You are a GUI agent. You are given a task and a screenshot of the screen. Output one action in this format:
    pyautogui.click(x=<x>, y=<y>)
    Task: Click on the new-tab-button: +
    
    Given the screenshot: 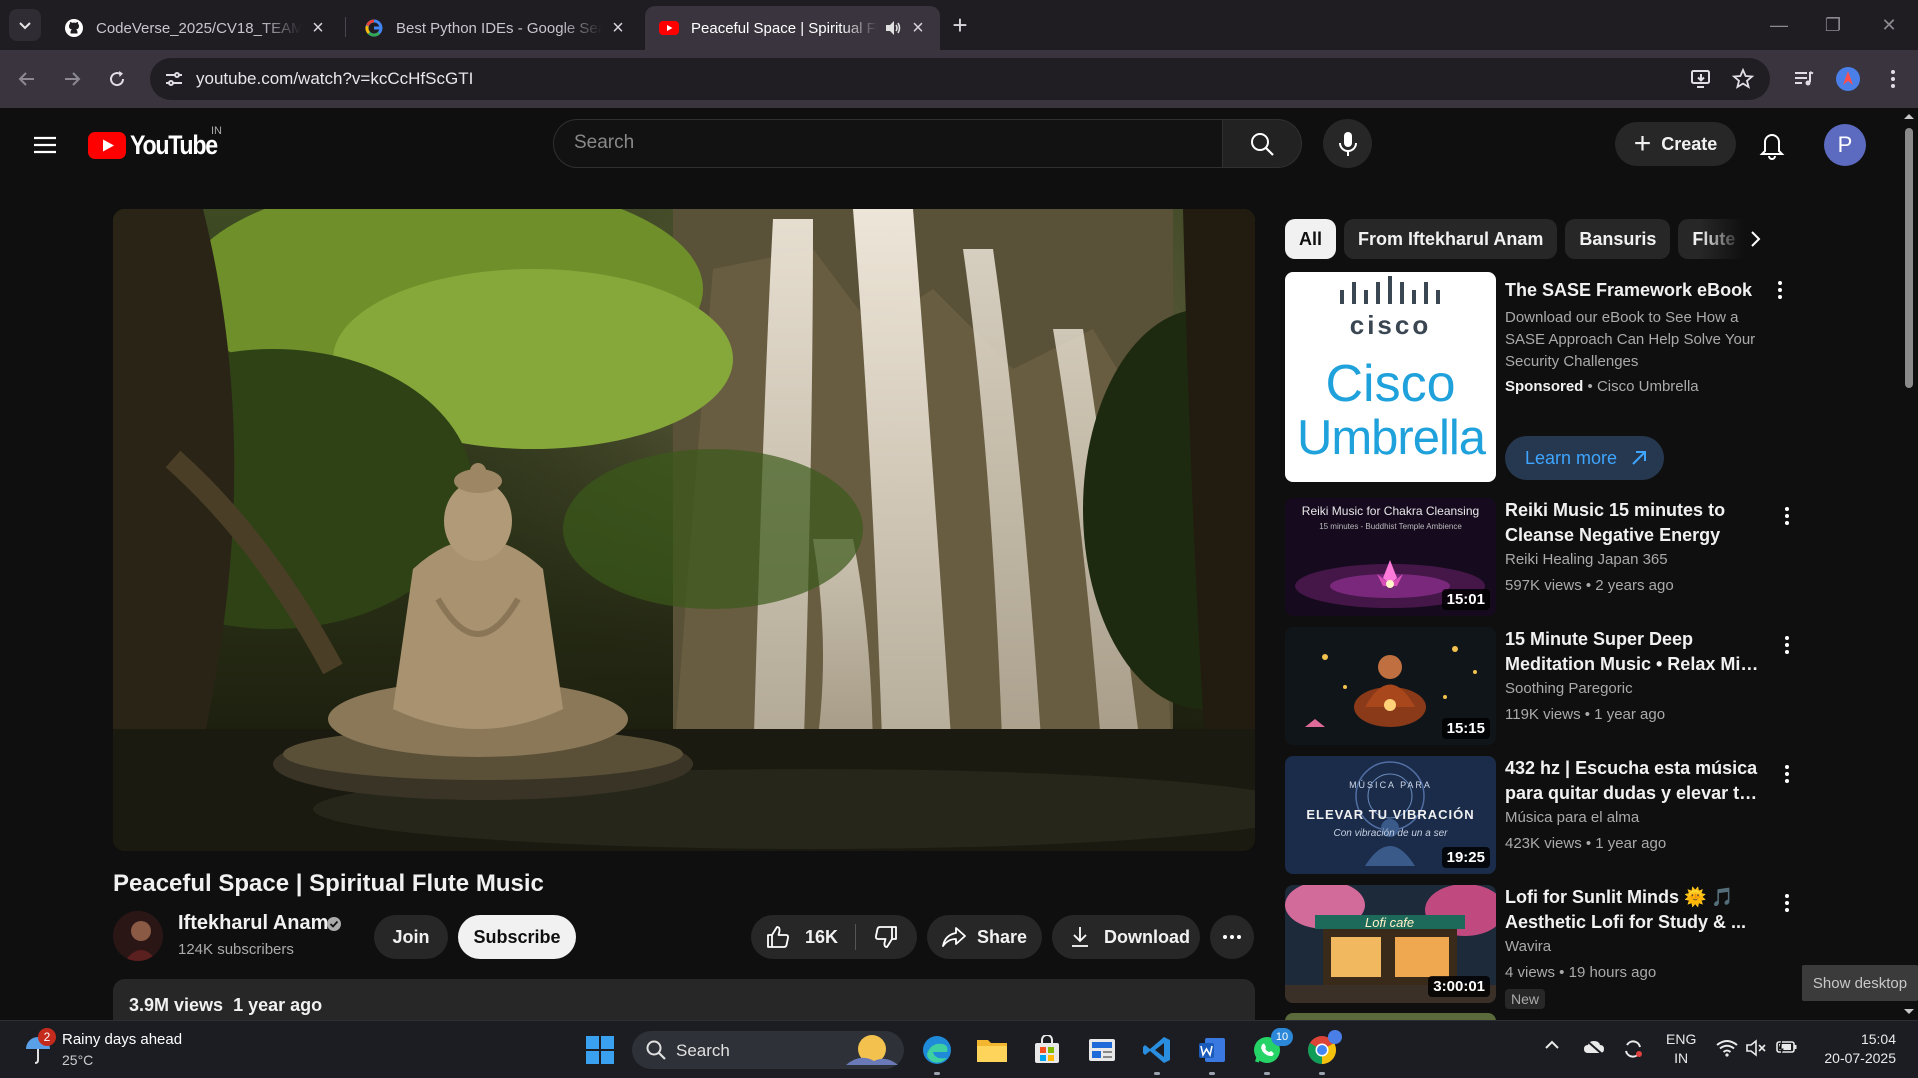 What is the action you would take?
    pyautogui.click(x=960, y=26)
    